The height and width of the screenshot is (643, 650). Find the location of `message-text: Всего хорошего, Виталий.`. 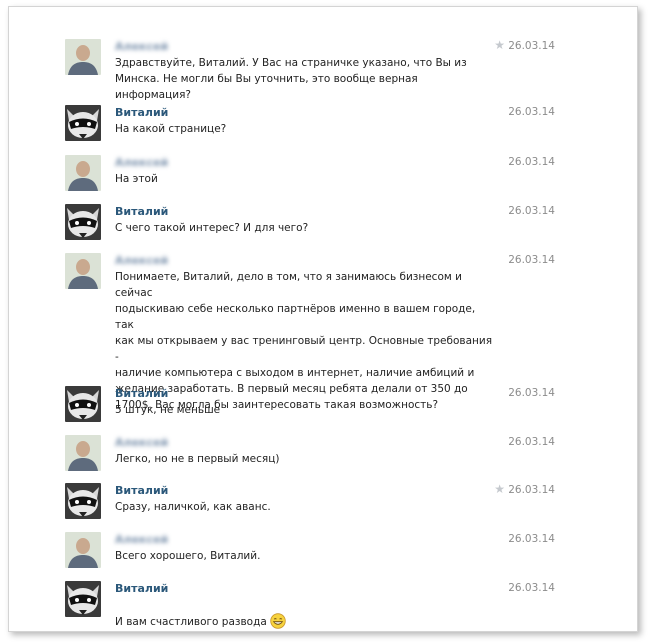

message-text: Всего хорошего, Виталий. is located at coordinates (188, 556).